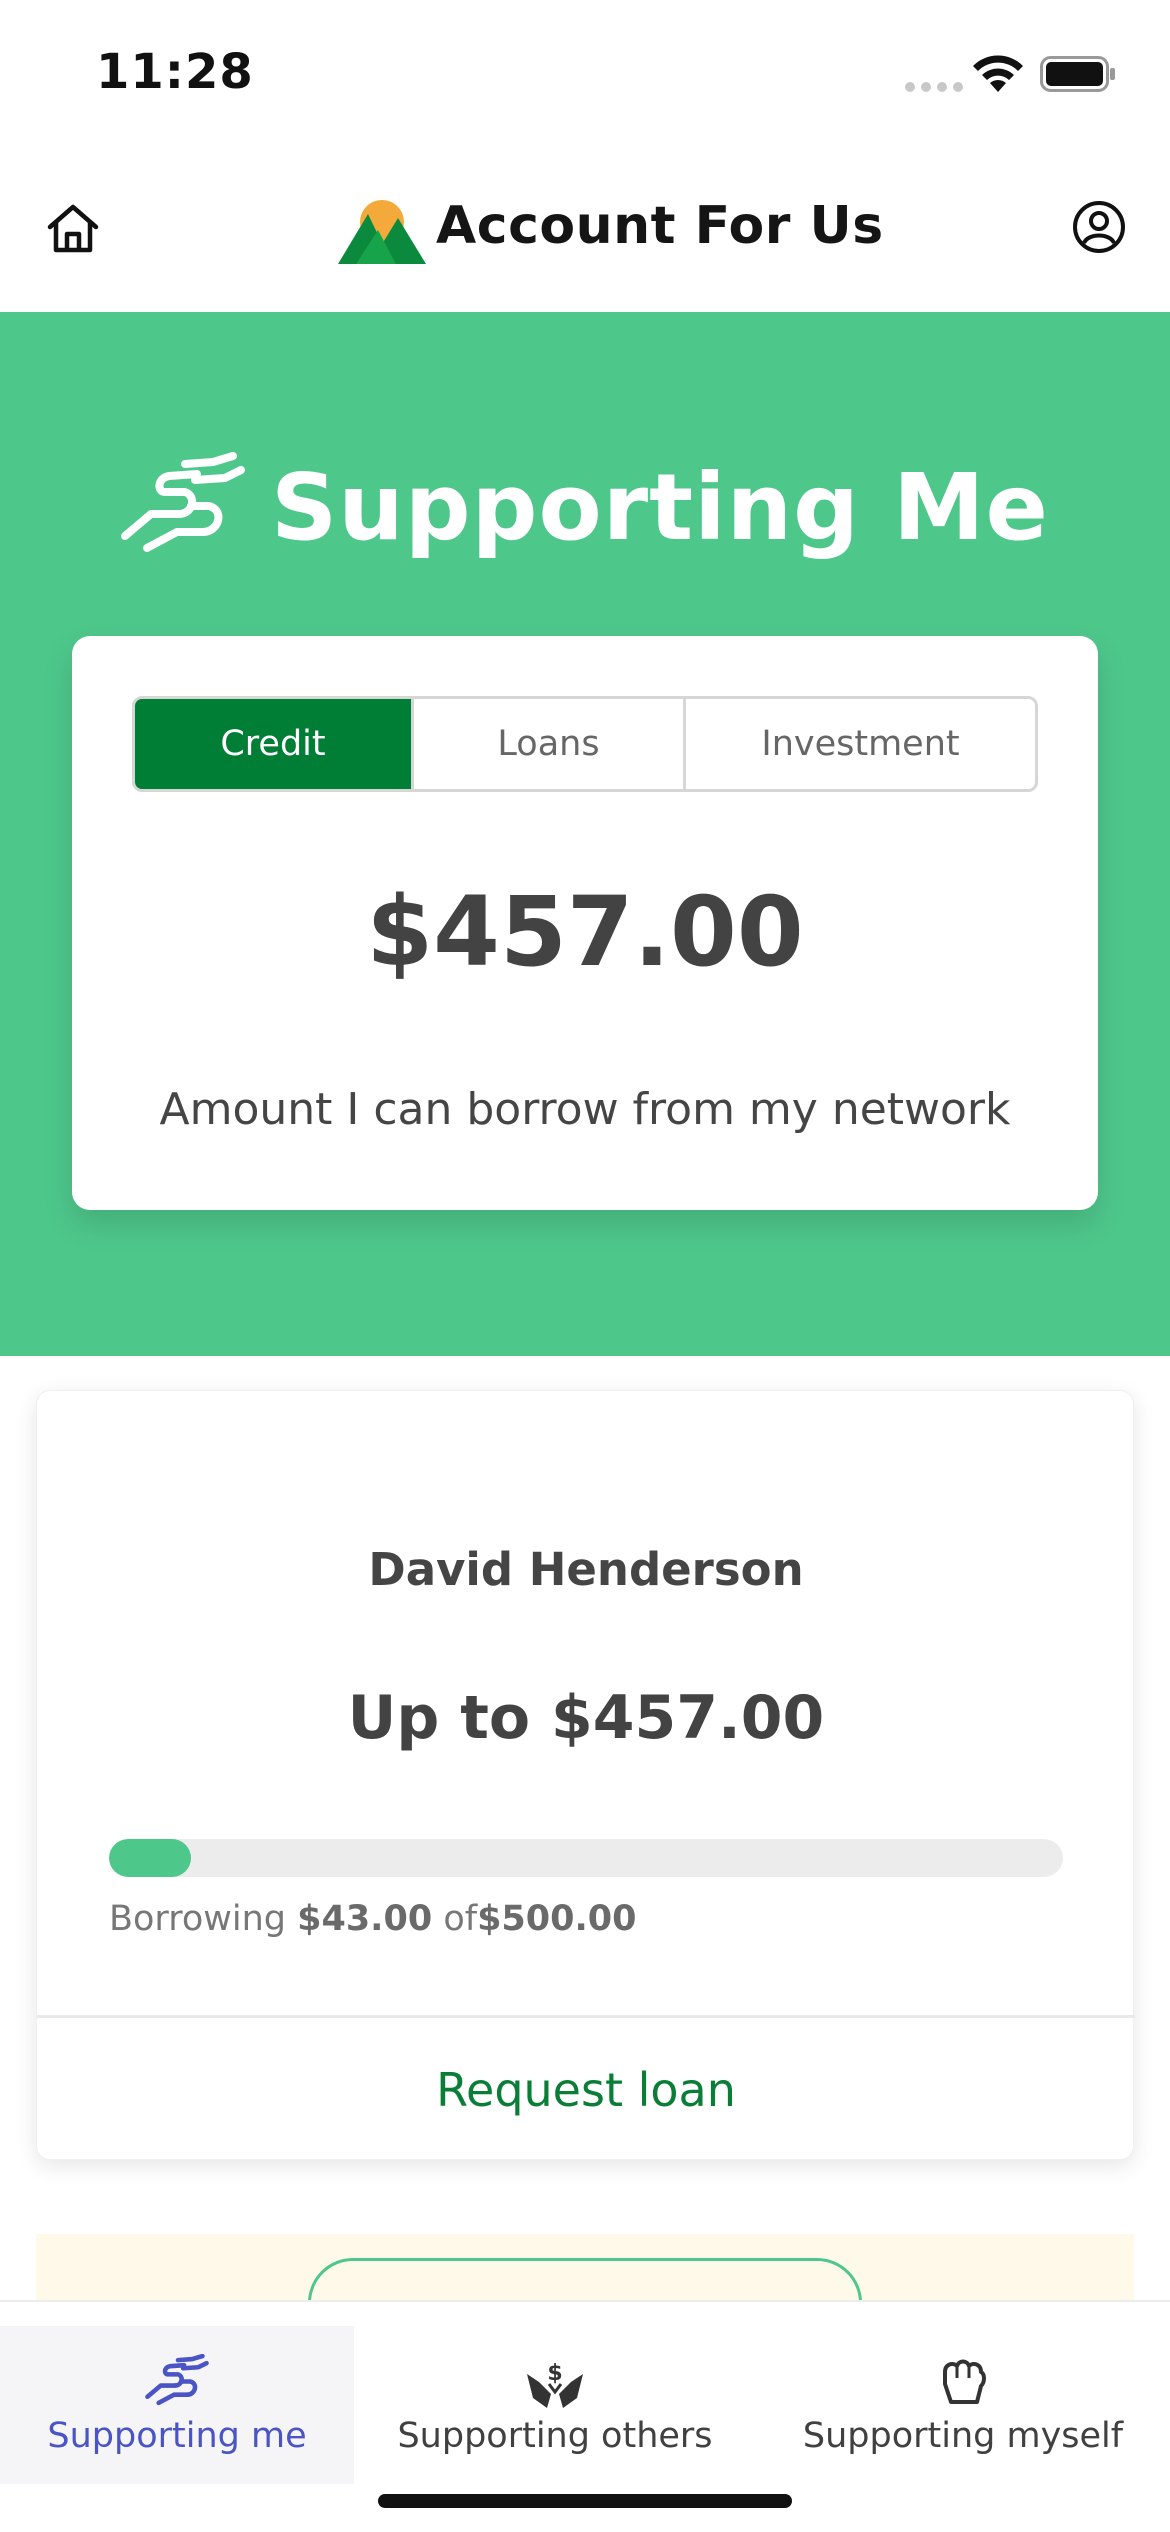  Describe the element at coordinates (586, 1569) in the screenshot. I see `lender-name: David Henderson` at that location.